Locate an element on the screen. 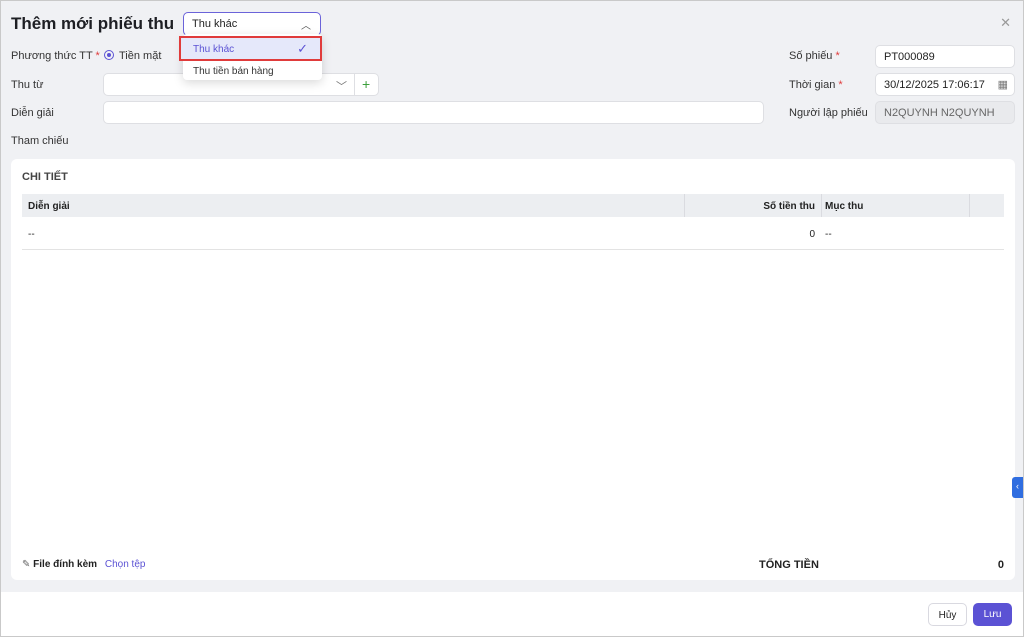  radio-cash: Tiền mặt is located at coordinates (132, 56).